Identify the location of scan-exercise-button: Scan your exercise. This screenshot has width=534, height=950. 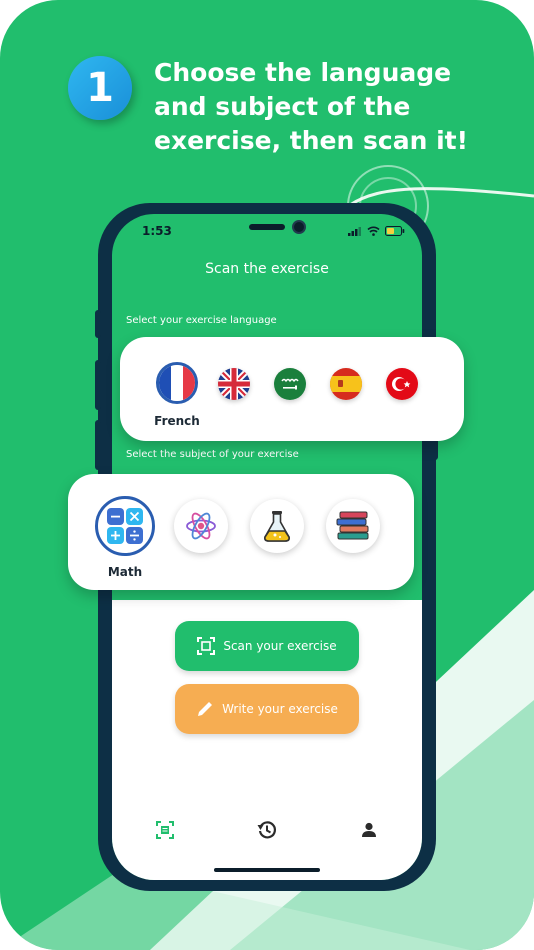
(267, 646).